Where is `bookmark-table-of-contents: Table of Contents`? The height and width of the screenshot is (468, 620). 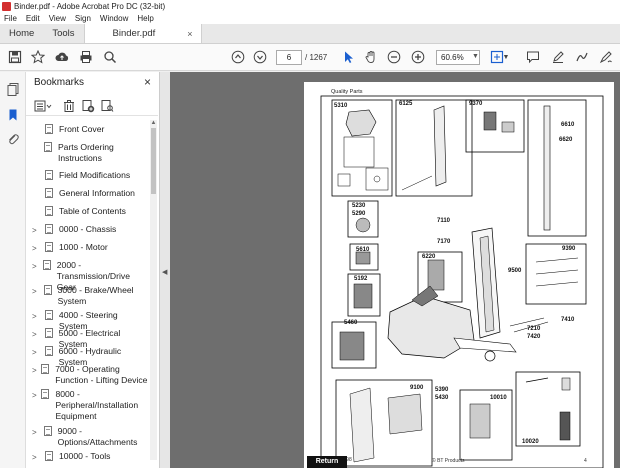
bookmark-table-of-contents: Table of Contents is located at coordinates (87, 215).